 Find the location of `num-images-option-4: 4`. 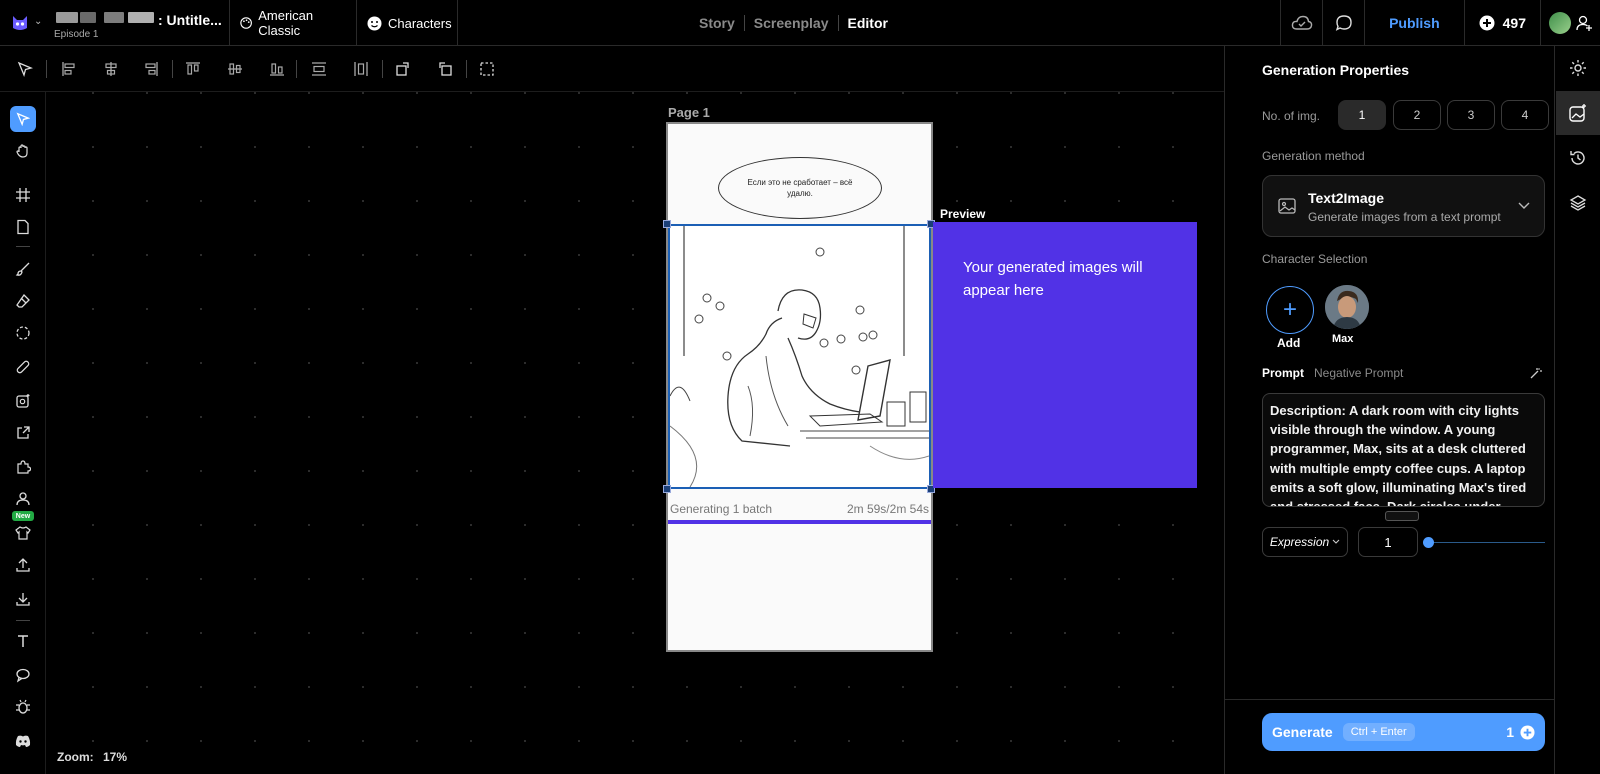

num-images-option-4: 4 is located at coordinates (1525, 115).